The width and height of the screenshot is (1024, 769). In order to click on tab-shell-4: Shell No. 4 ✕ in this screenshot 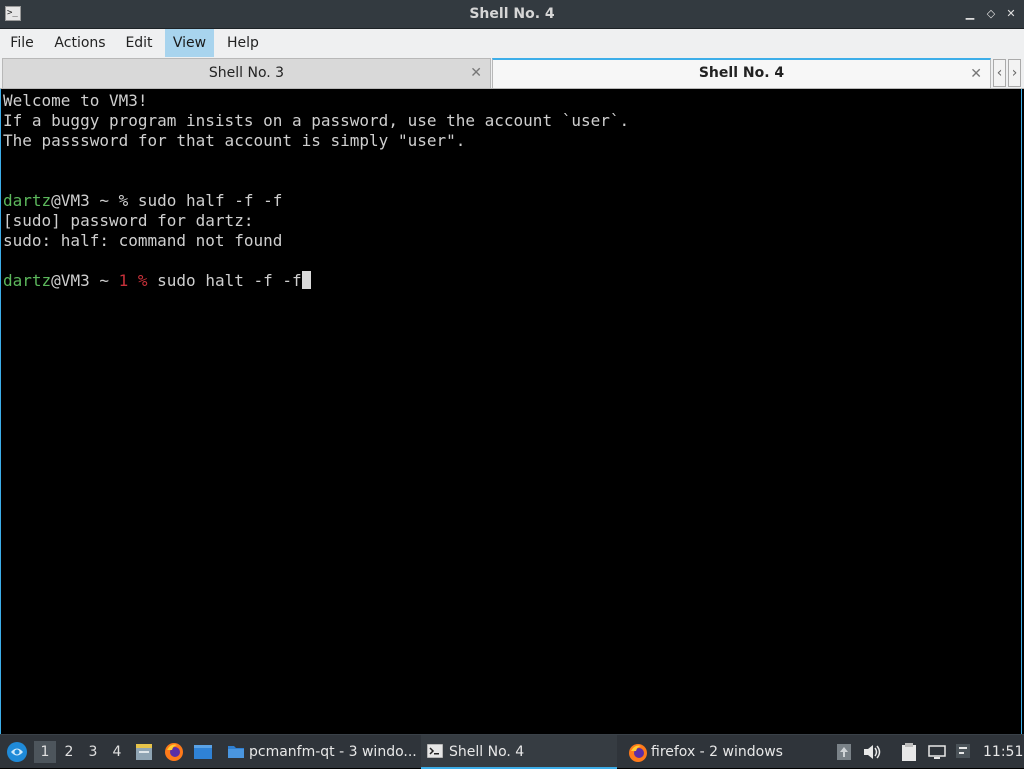, I will do `click(741, 73)`.